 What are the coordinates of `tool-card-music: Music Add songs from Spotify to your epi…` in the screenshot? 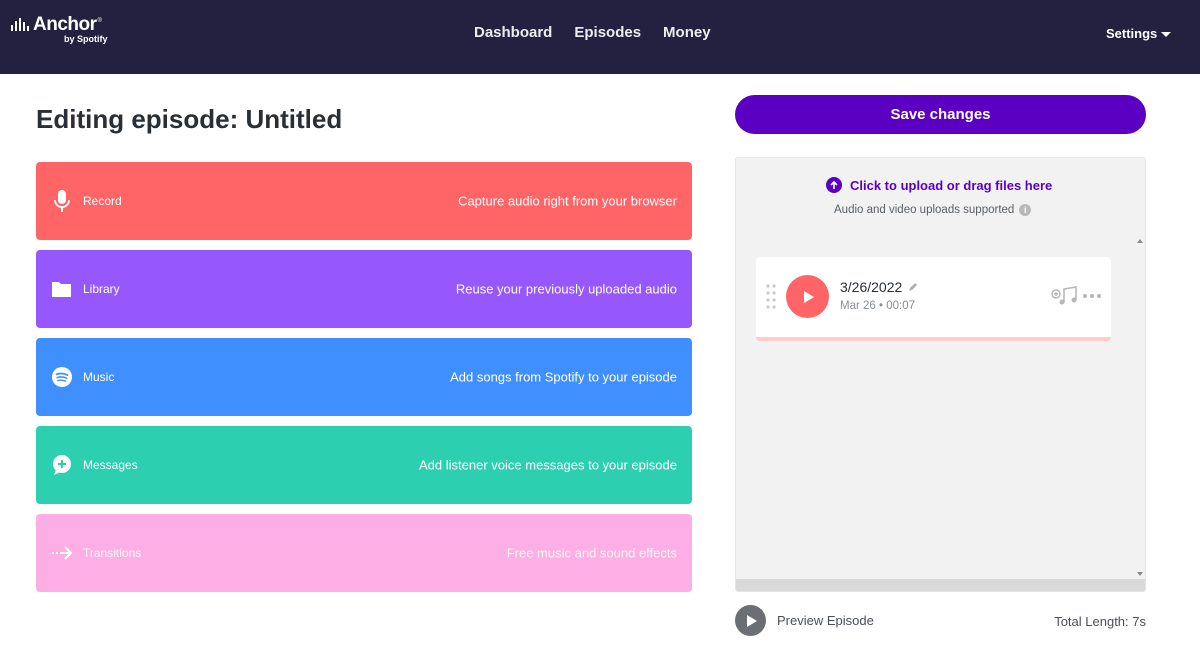 It's located at (364, 377).